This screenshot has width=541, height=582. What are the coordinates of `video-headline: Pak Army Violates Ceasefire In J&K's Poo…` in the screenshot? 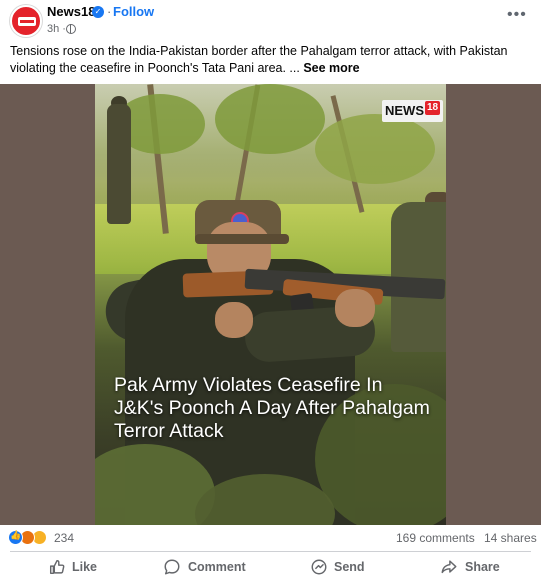 It's located at (272, 408).